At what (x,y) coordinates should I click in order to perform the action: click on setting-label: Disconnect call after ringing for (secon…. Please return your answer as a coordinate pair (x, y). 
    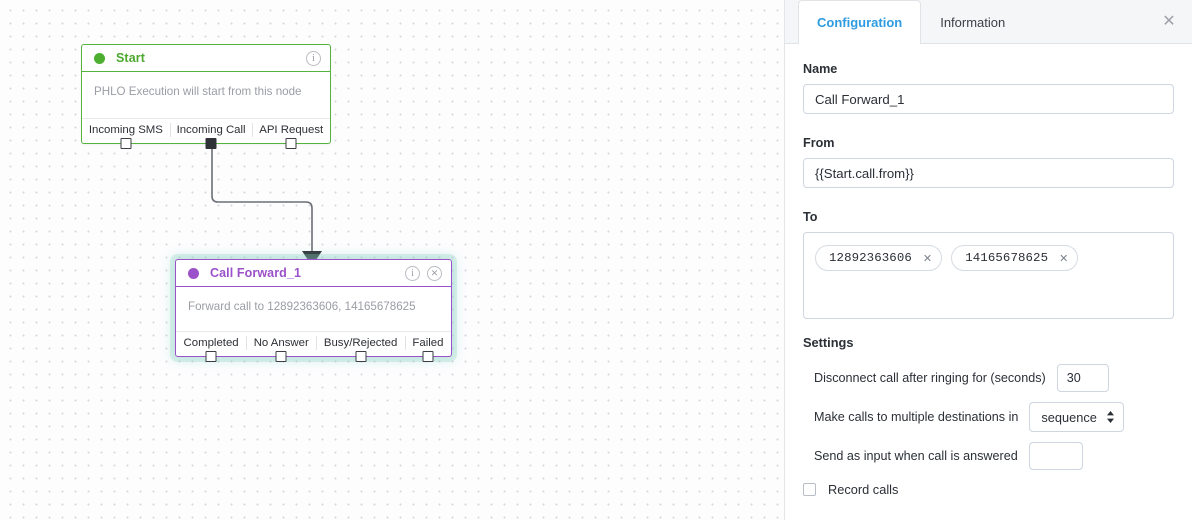
    Looking at the image, I should click on (930, 378).